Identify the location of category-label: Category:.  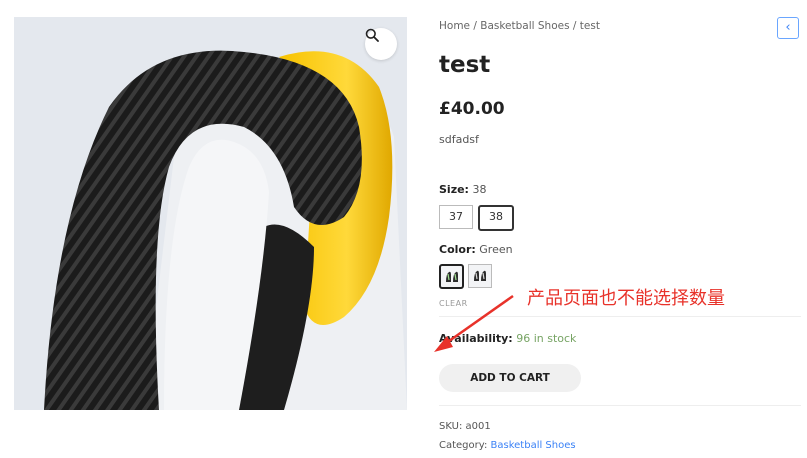
(463, 445).